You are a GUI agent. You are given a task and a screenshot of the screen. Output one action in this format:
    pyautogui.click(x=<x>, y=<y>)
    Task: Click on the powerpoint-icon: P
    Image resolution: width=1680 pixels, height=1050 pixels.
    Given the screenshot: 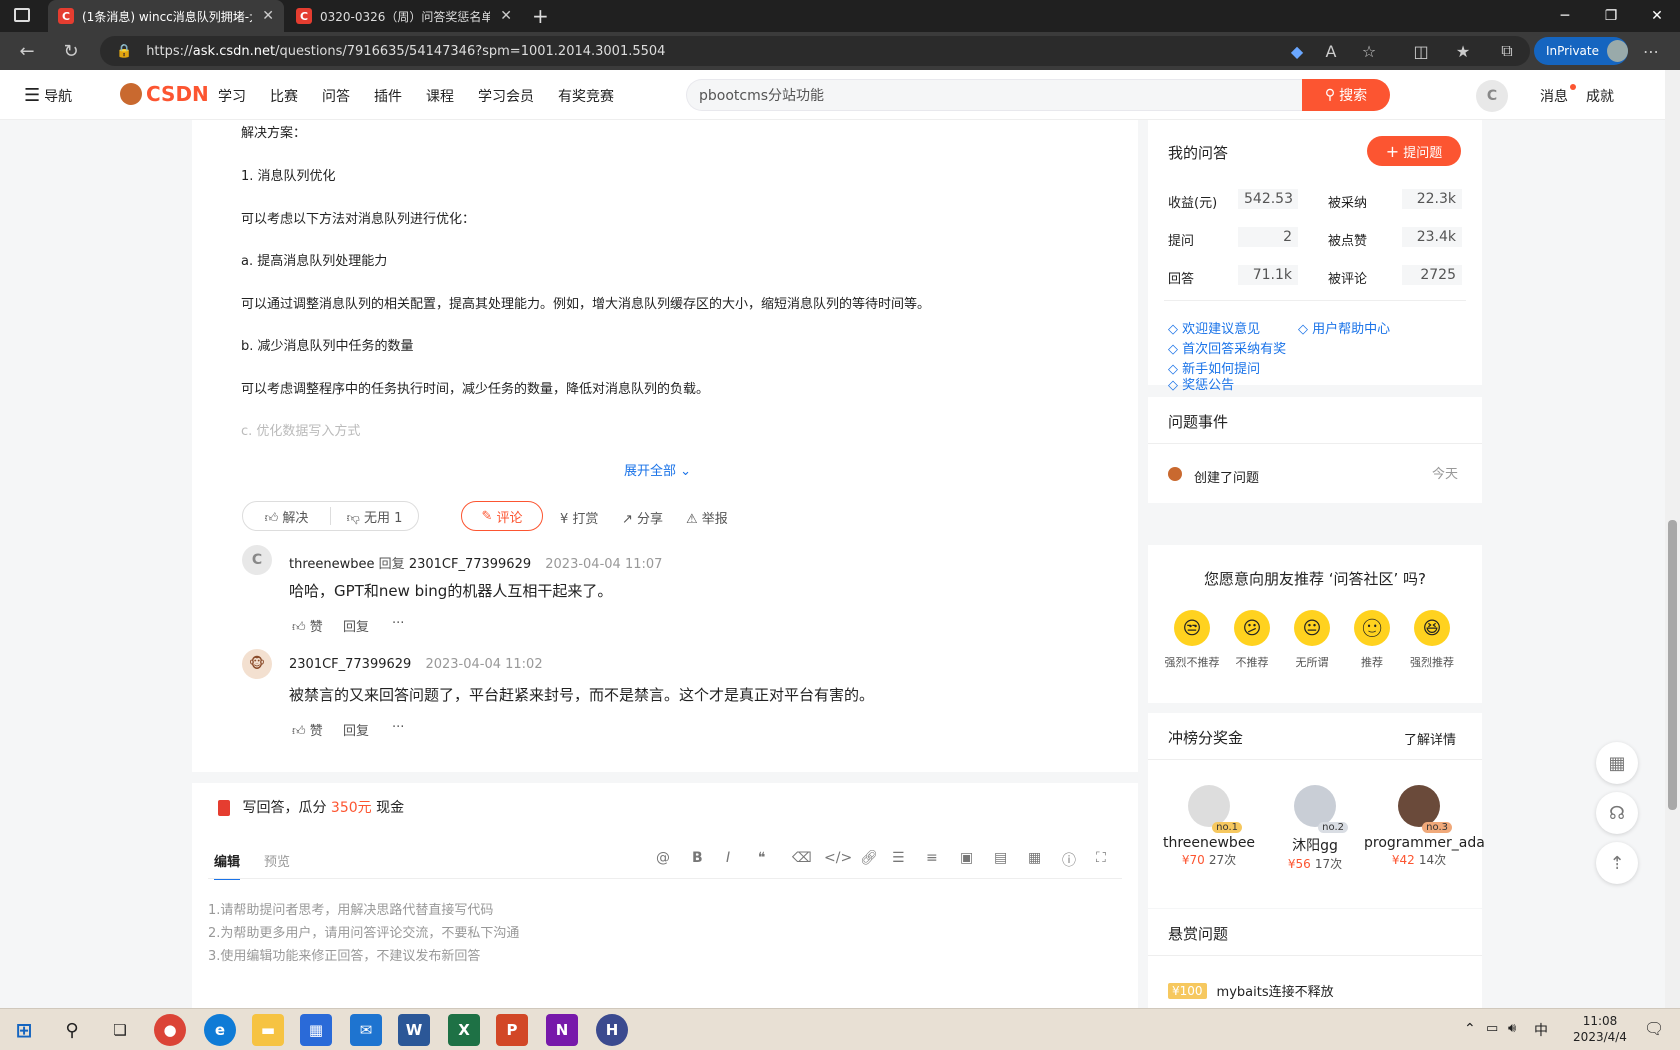 What is the action you would take?
    pyautogui.click(x=512, y=1030)
    